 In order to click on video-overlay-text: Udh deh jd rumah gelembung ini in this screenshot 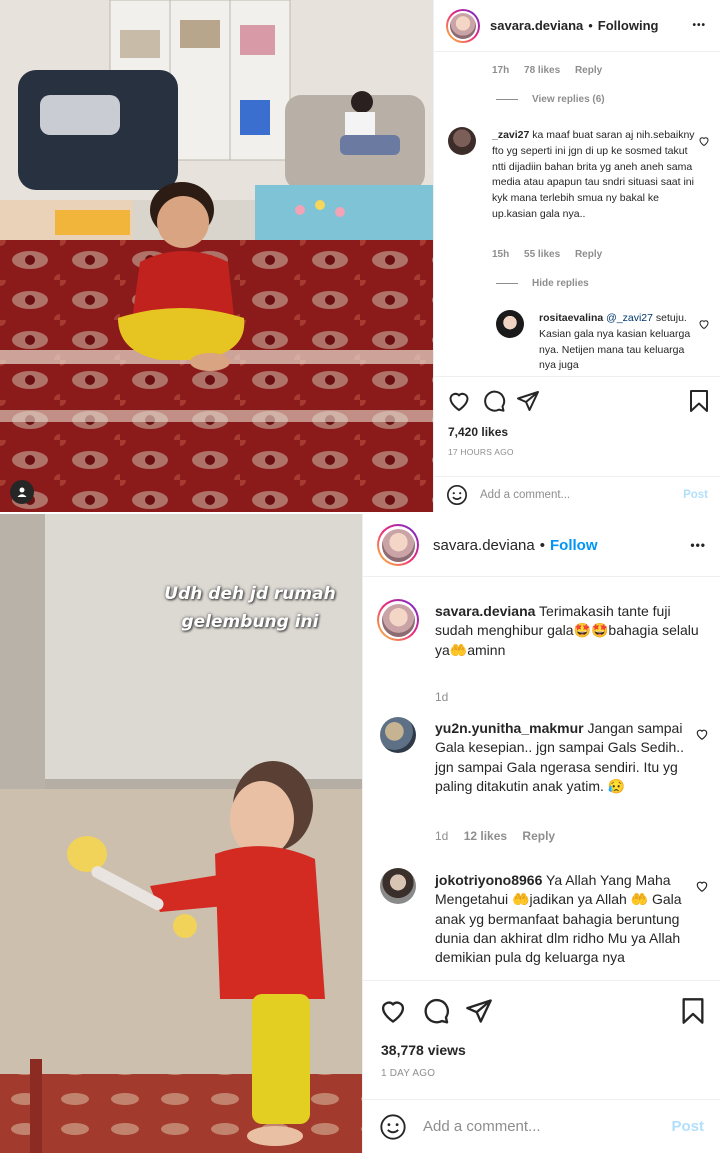, I will do `click(250, 608)`.